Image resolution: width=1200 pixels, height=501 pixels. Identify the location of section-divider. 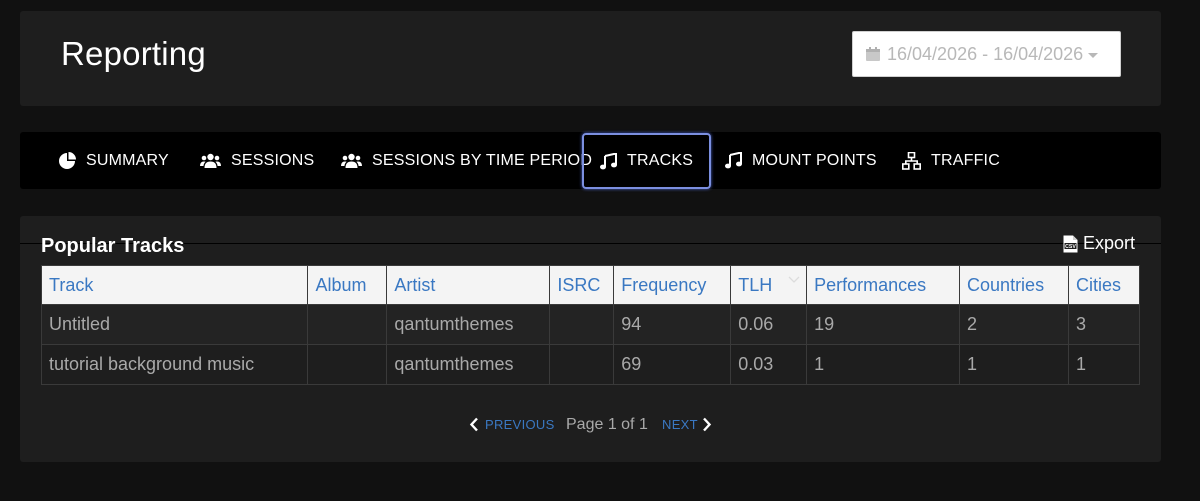
(590, 243).